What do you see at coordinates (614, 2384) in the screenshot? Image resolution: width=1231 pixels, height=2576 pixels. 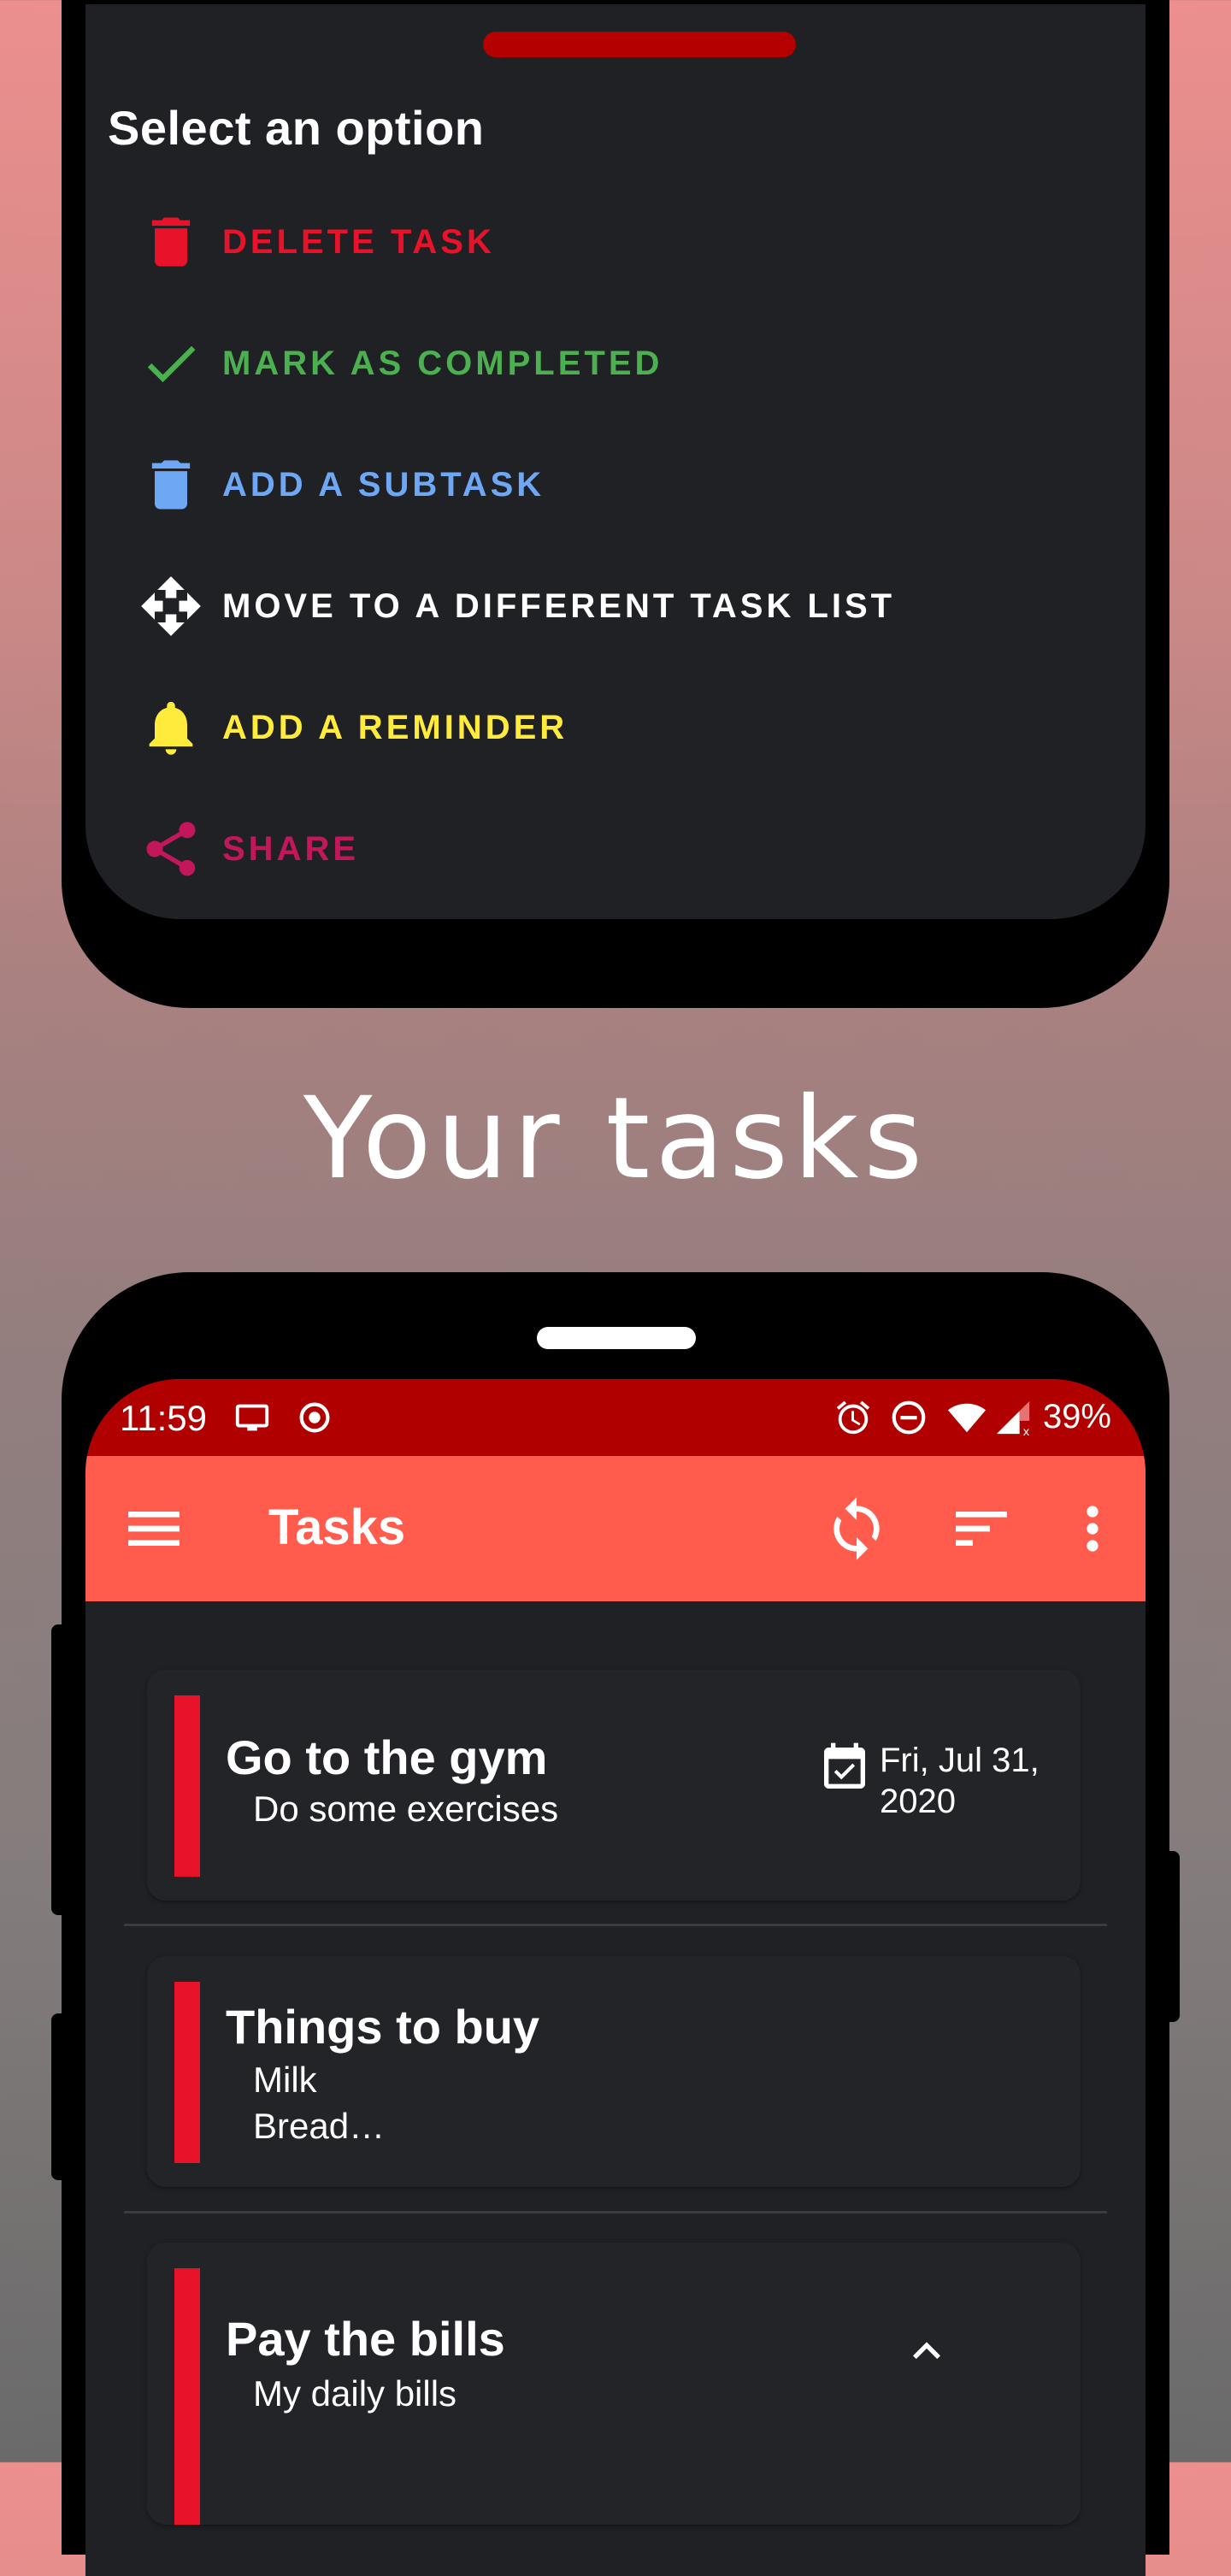 I see `task-card: Pay the bills My daily bills` at bounding box center [614, 2384].